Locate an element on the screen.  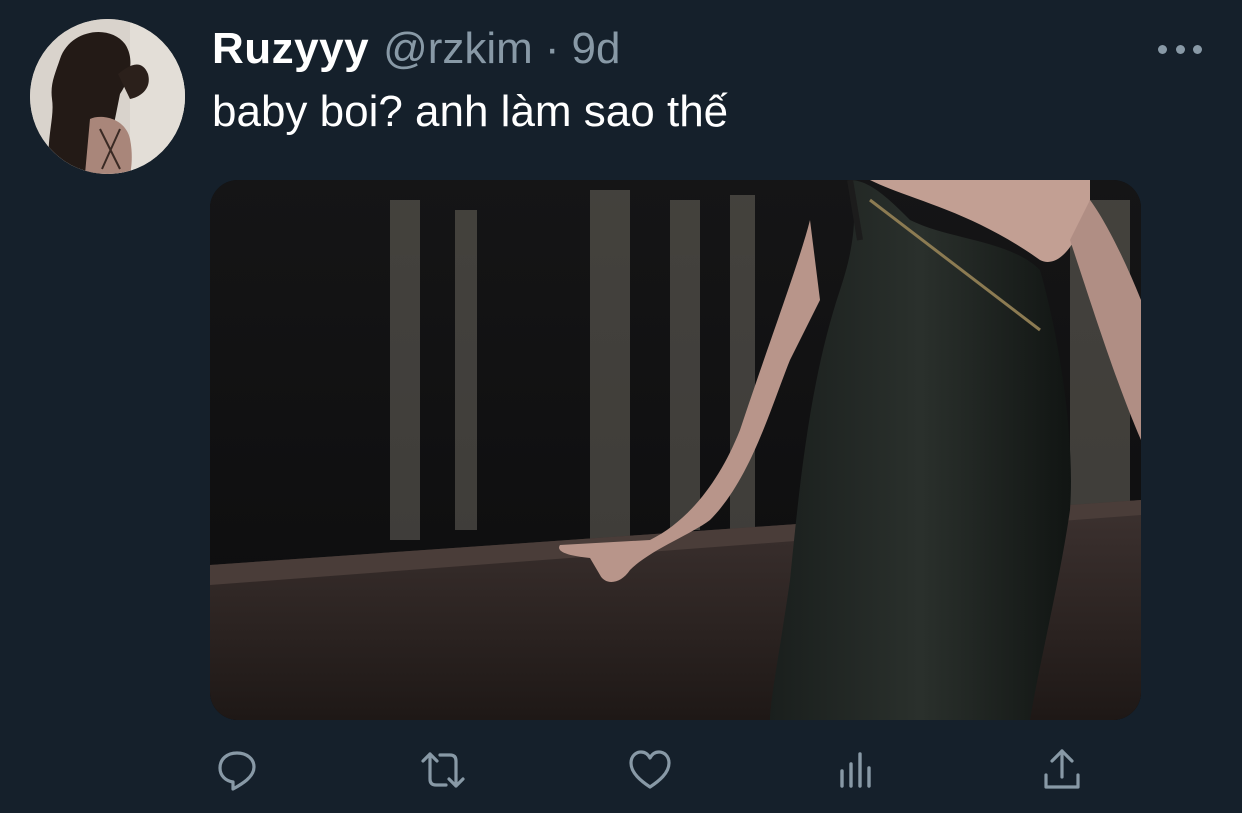
tweet-actions is located at coordinates (621, 770).